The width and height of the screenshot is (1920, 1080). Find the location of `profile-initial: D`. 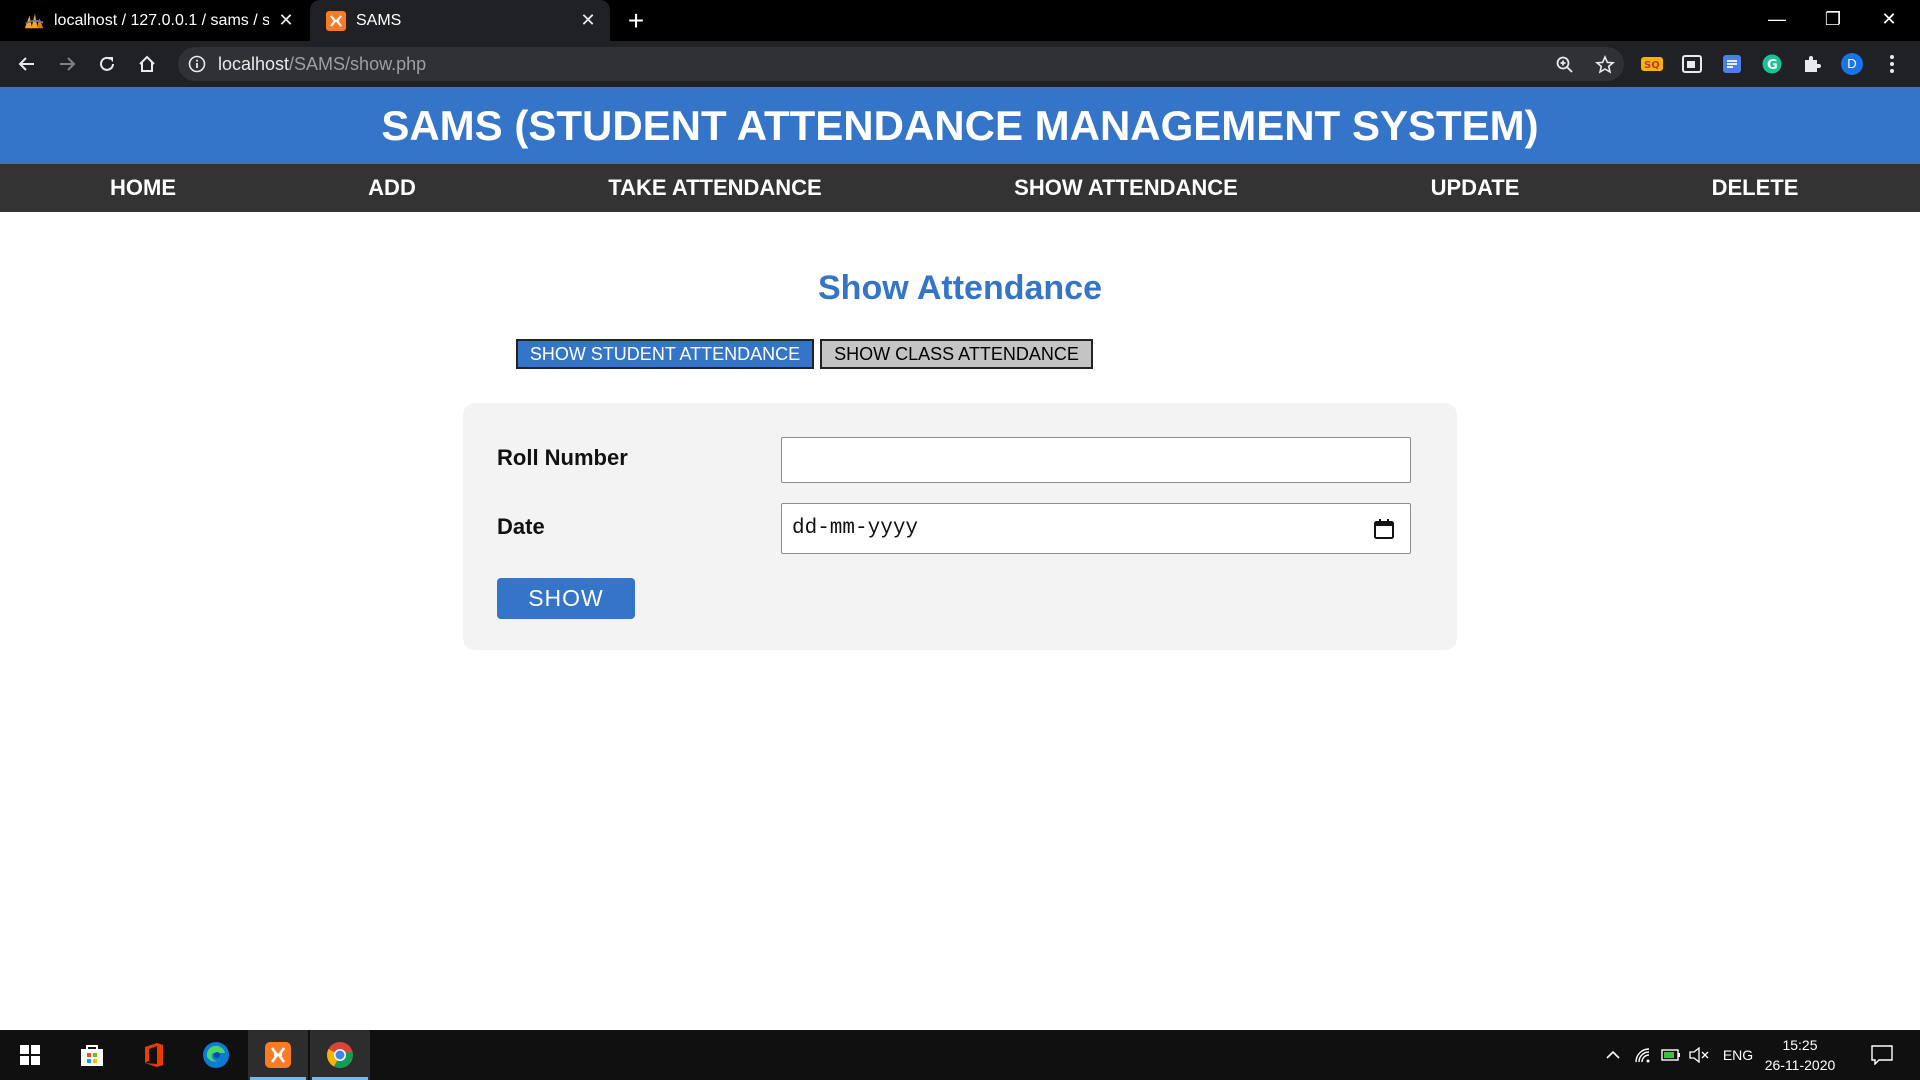

profile-initial: D is located at coordinates (1852, 63).